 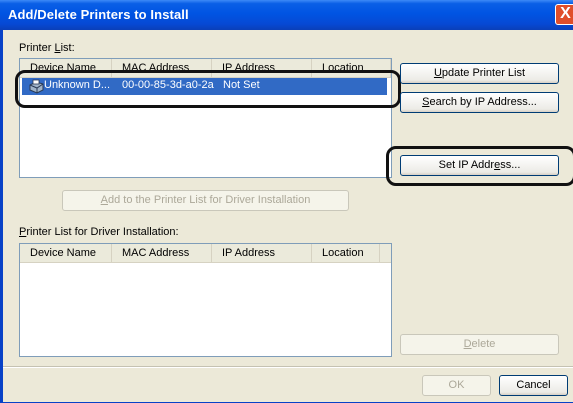 I want to click on close-icon: X, so click(x=564, y=14).